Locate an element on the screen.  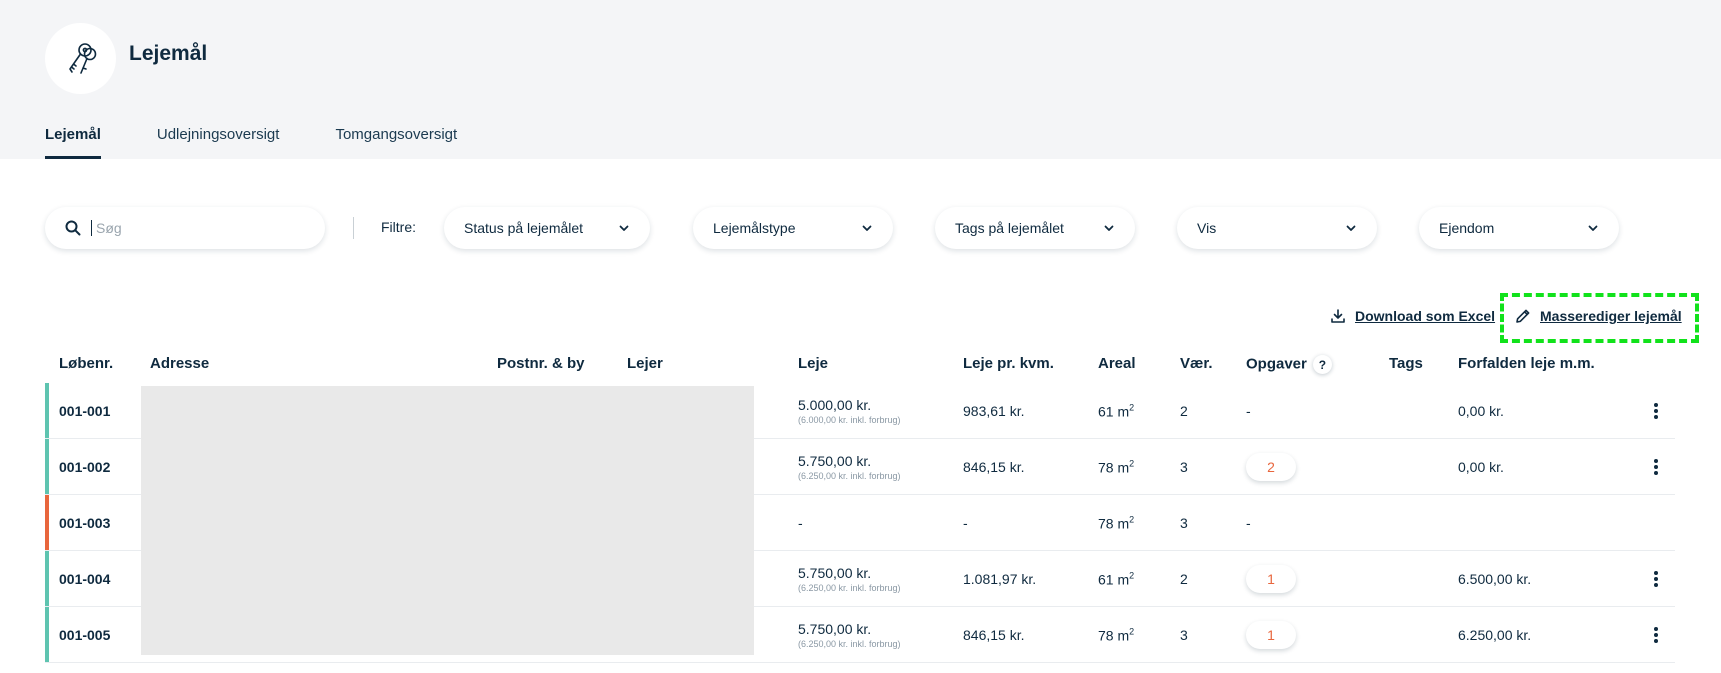
col-header-rent: Leje is located at coordinates (813, 363).